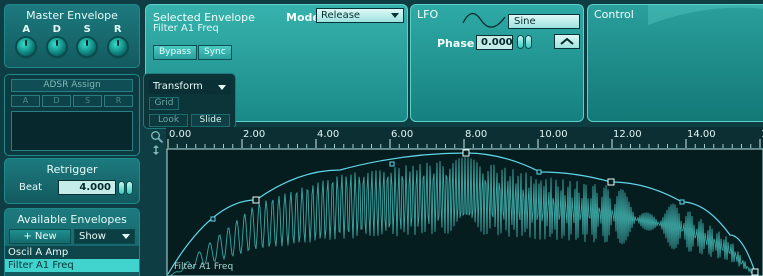  I want to click on curve-name-label: Filter A1 Freq, so click(204, 267).